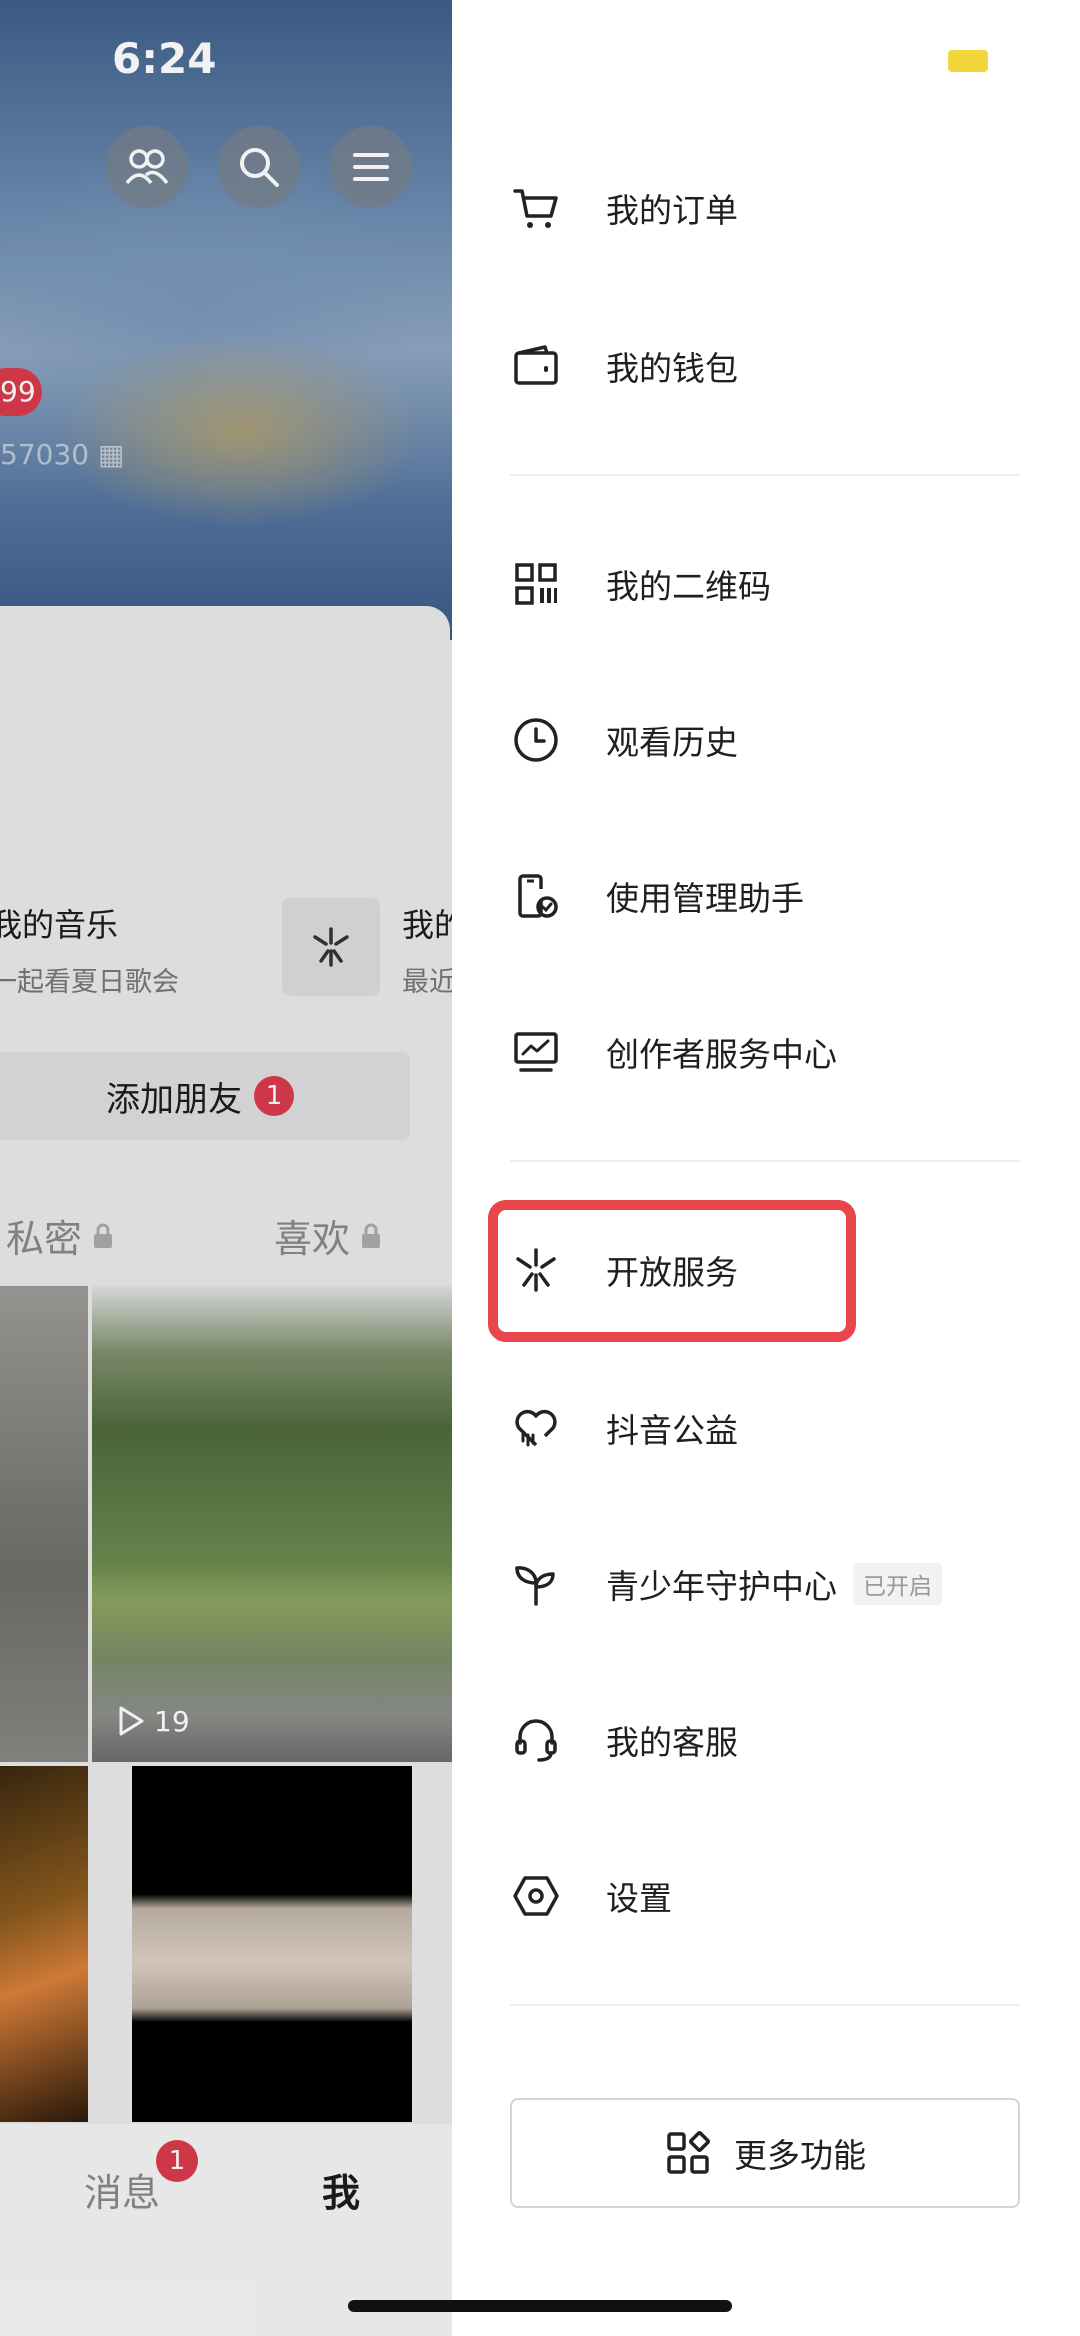 The height and width of the screenshot is (2336, 1080). Describe the element at coordinates (768, 1740) in the screenshot. I see `drawer-item-customer-service: 我的客服` at that location.